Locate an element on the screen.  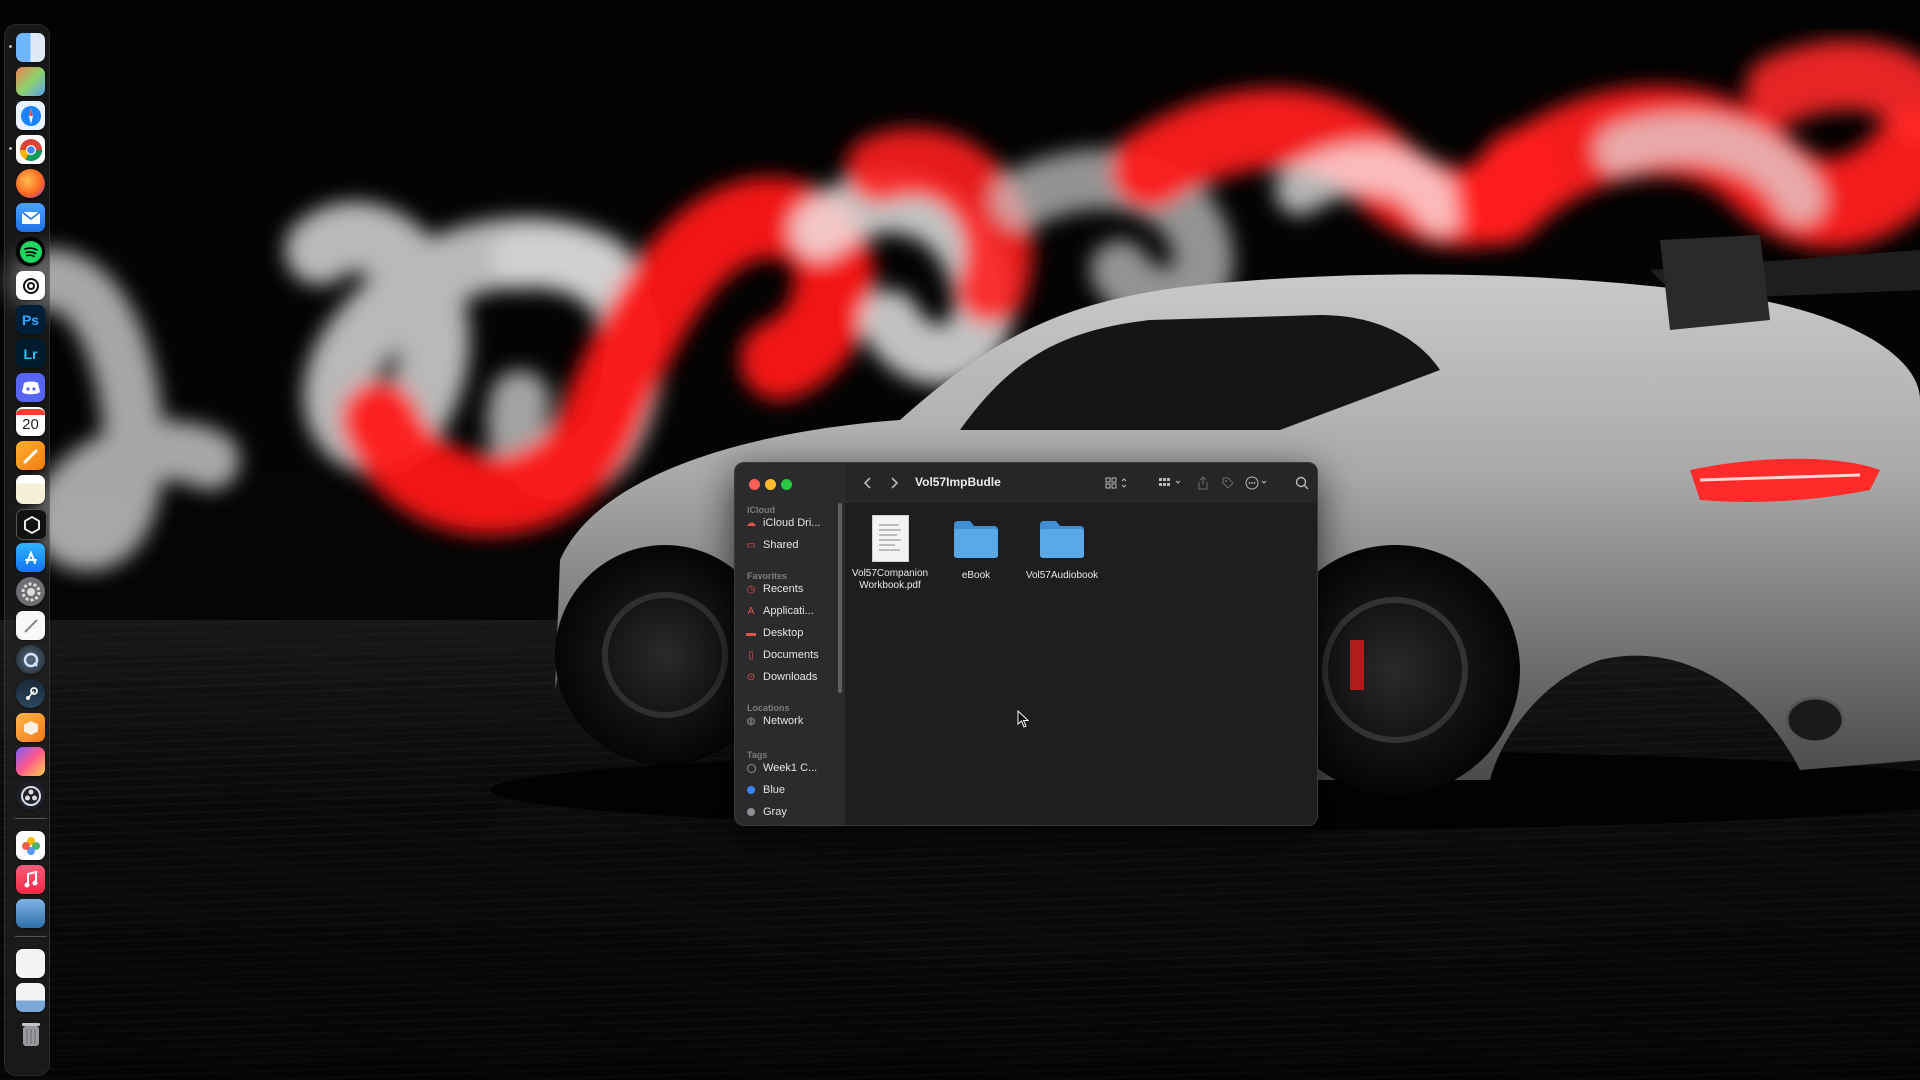
sidebar-item-label: Network is located at coordinates (783, 721).